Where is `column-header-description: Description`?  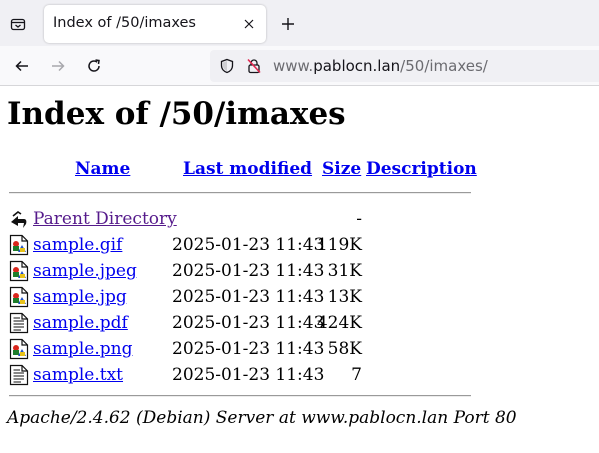 column-header-description: Description is located at coordinates (421, 169).